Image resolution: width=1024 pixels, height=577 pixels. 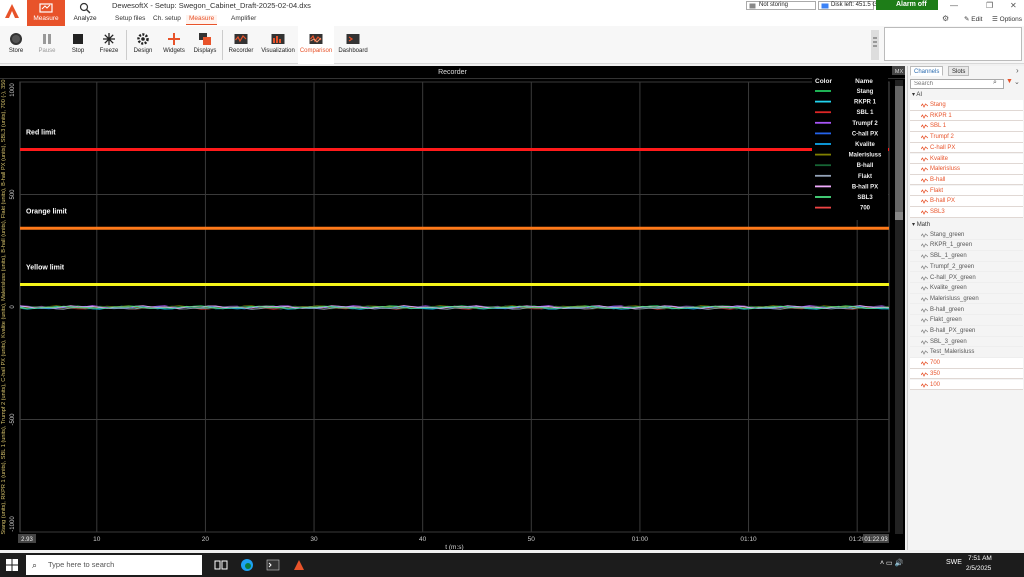 I want to click on plot-scrollbar-thumb, so click(x=899, y=149).